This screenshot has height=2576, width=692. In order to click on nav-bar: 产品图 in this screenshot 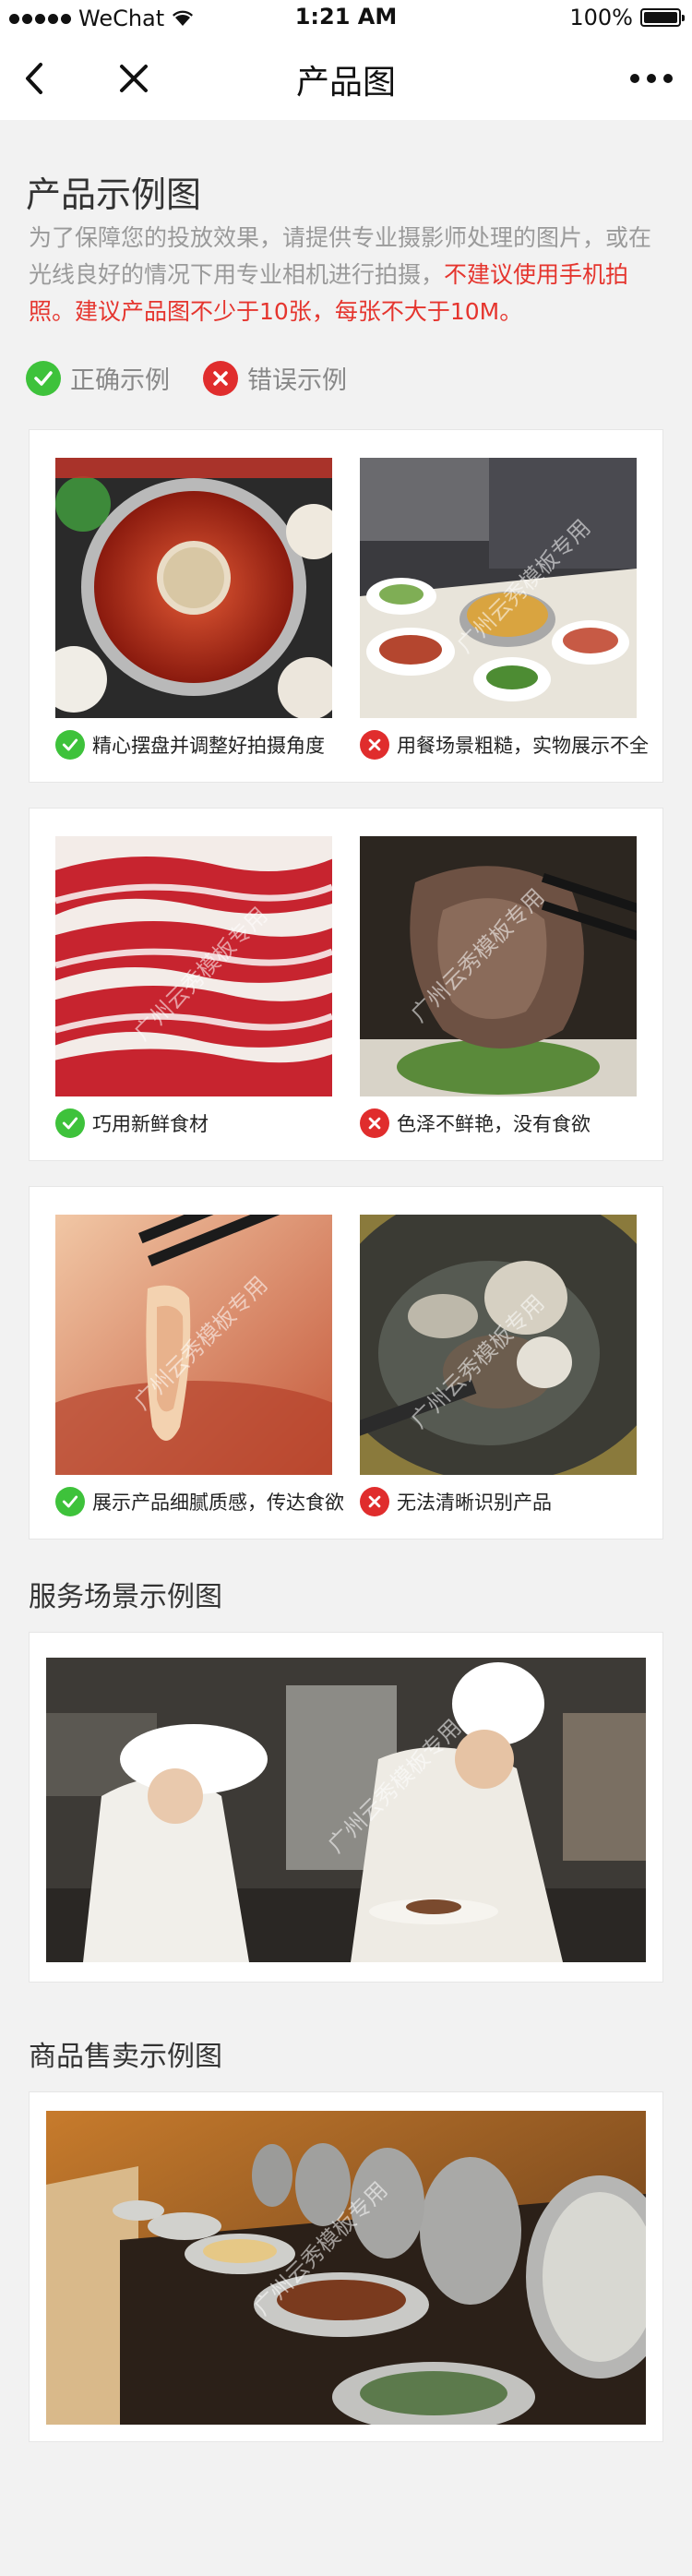, I will do `click(346, 79)`.